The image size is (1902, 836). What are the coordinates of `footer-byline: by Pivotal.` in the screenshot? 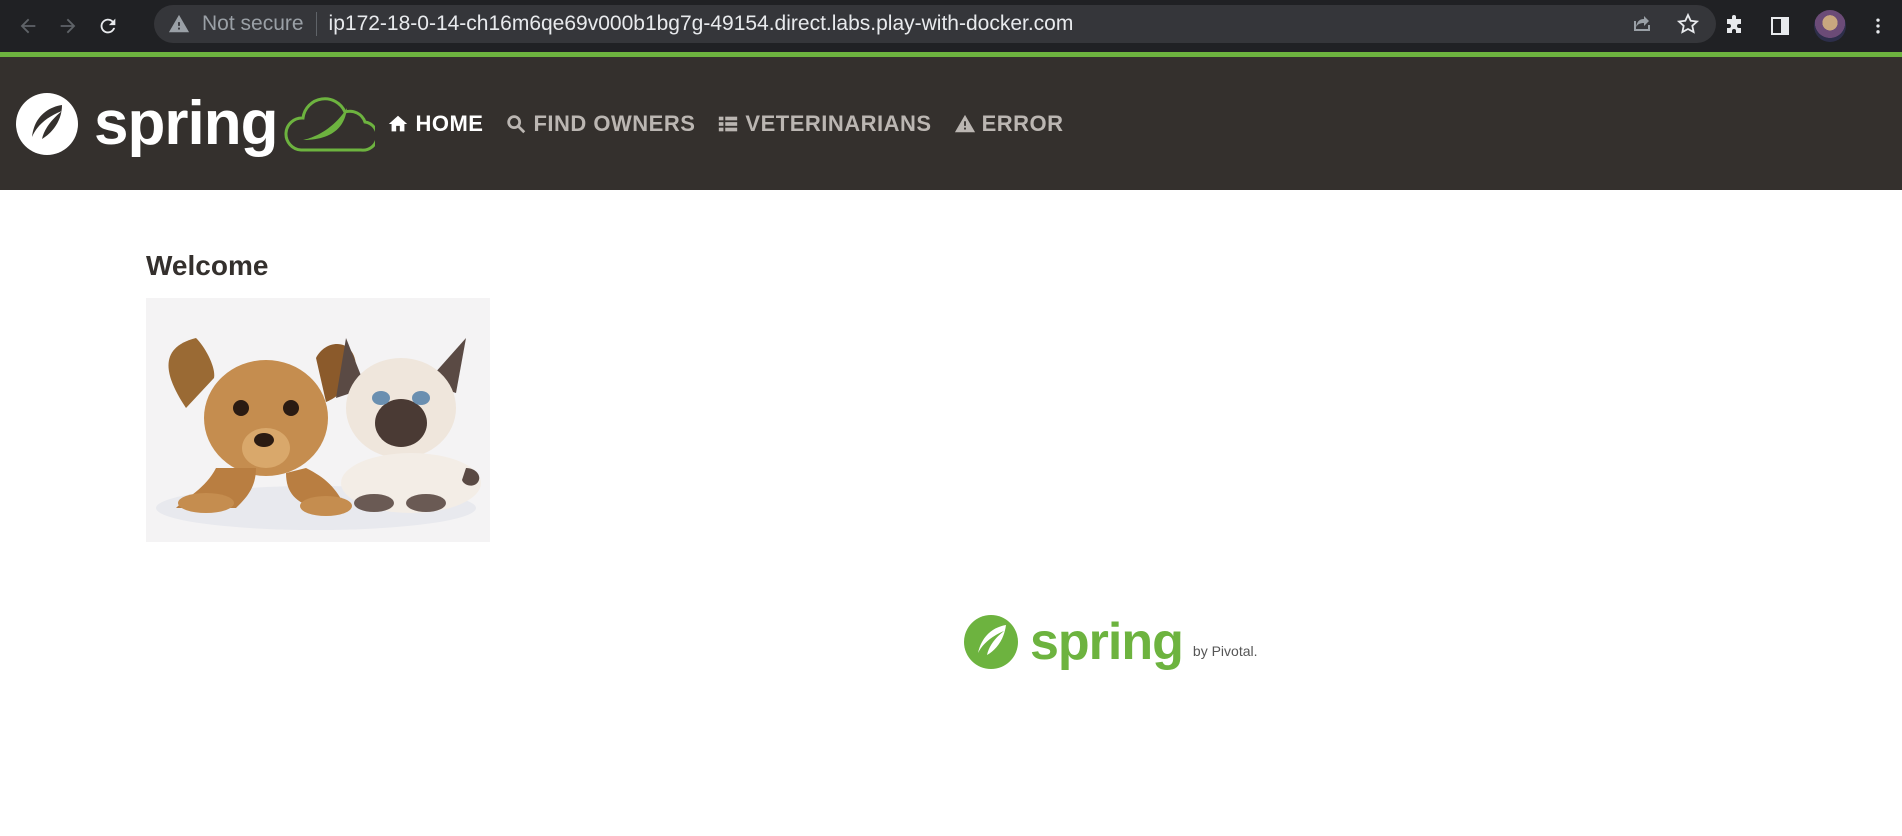 It's located at (1225, 651).